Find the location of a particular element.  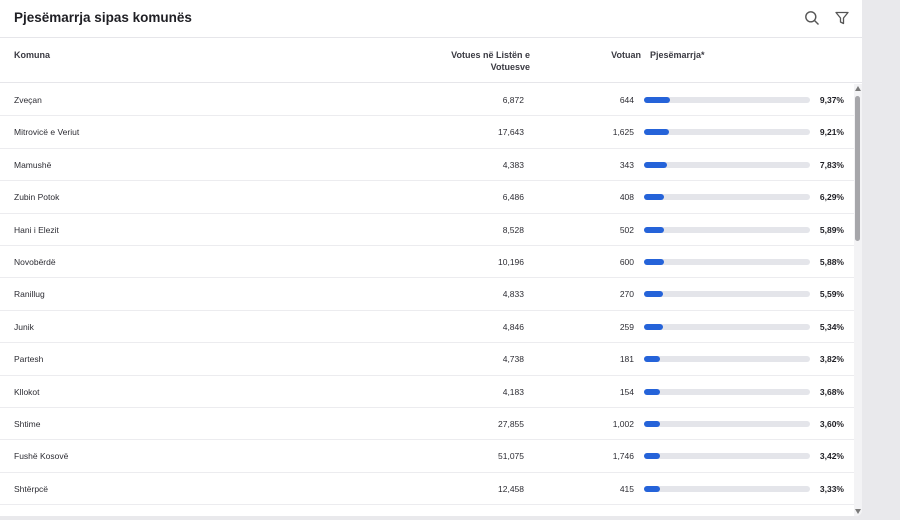

voted-count: 154 is located at coordinates (626, 391).